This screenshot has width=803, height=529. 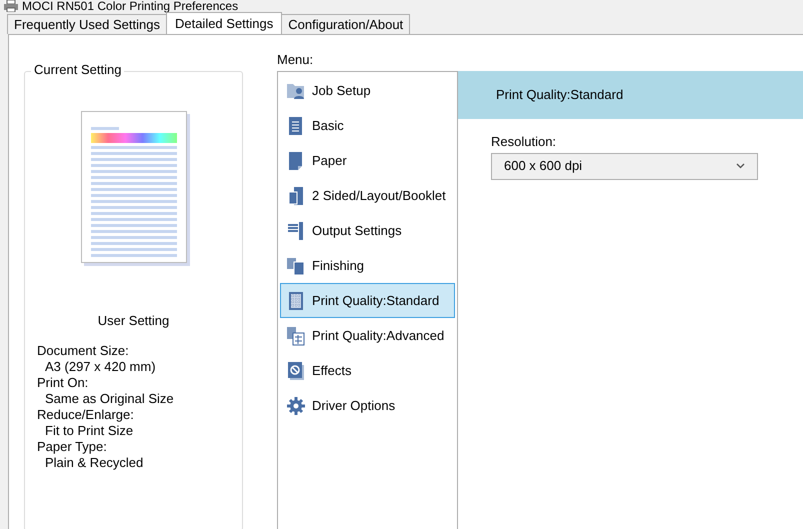 What do you see at coordinates (296, 300) in the screenshot?
I see `dither-pattern-icon` at bounding box center [296, 300].